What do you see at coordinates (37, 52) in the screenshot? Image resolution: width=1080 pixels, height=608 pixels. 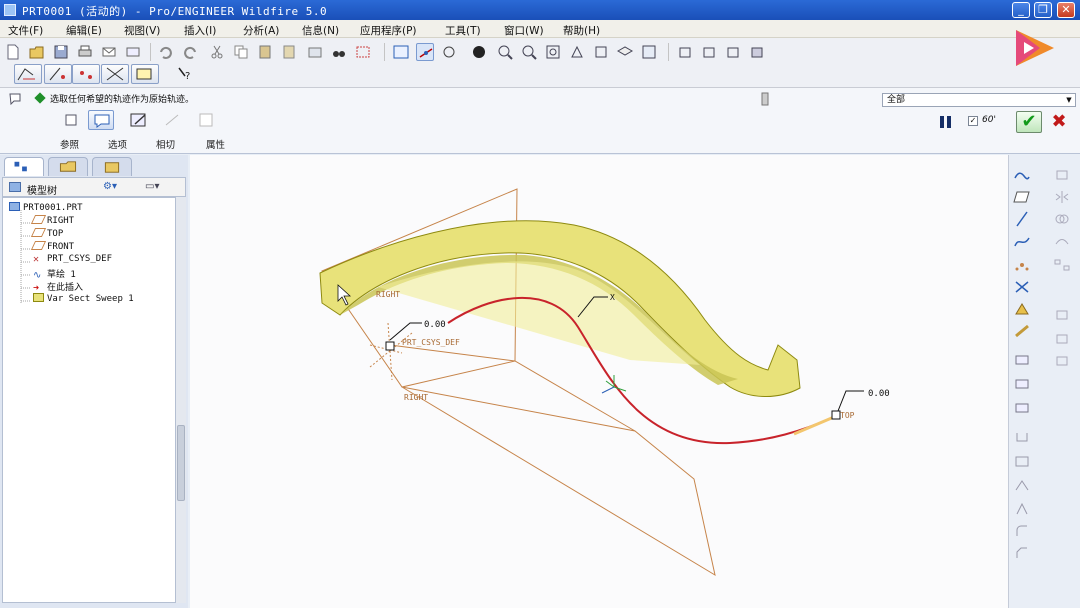 I see `open-folder-icon` at bounding box center [37, 52].